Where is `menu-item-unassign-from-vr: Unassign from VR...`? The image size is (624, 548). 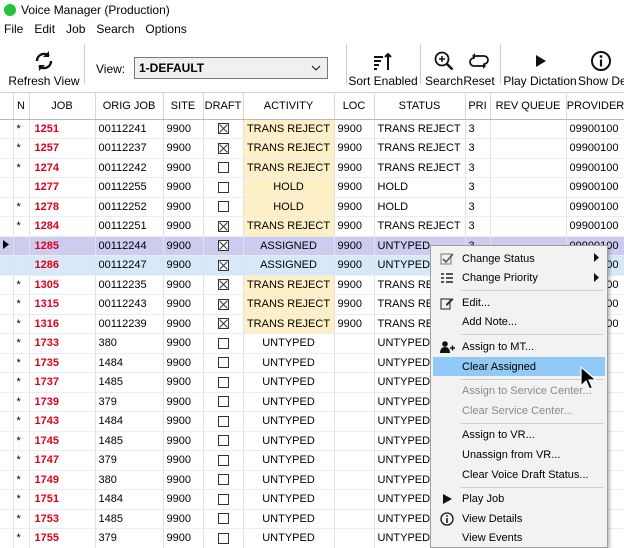 menu-item-unassign-from-vr: Unassign from VR... is located at coordinates (519, 454).